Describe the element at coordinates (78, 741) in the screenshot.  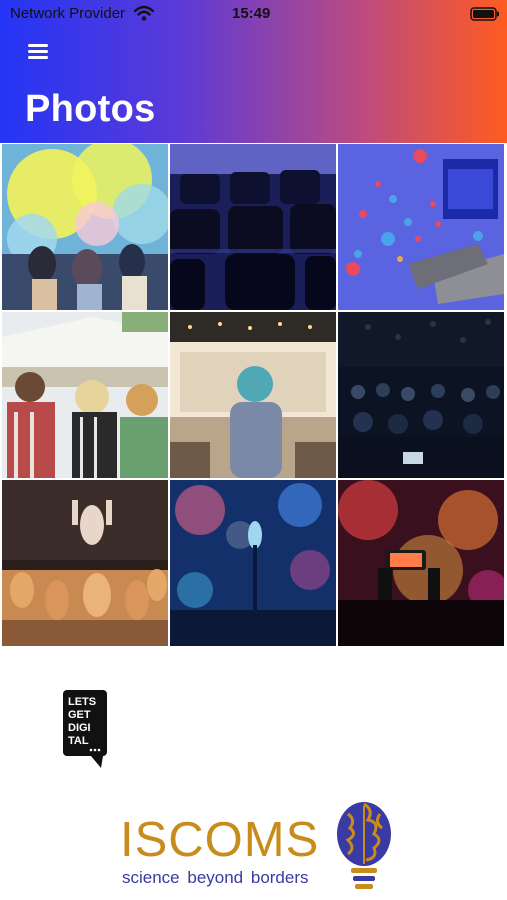
I see `lgd-logo-line-4: TAL` at that location.